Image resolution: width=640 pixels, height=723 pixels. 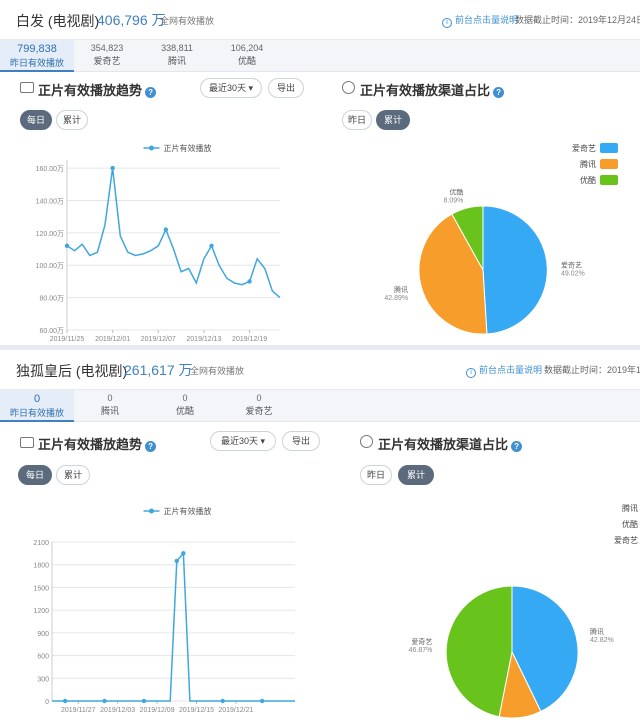 I want to click on x-tick-label: 2019/12/07, so click(x=158, y=339).